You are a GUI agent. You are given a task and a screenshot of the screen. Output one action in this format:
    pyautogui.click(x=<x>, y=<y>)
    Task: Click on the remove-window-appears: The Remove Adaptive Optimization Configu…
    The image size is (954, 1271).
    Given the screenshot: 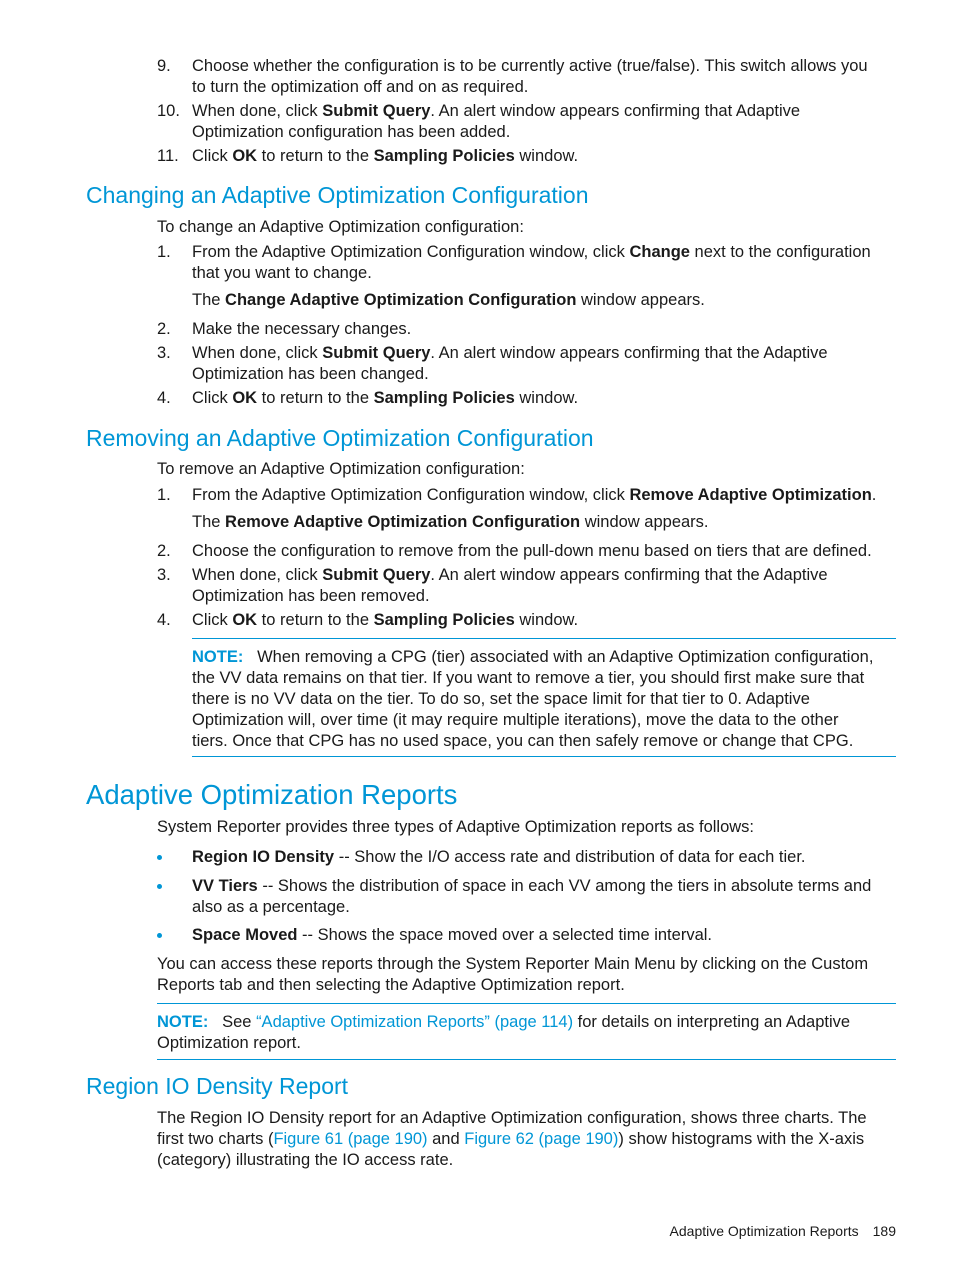 What is the action you would take?
    pyautogui.click(x=450, y=522)
    